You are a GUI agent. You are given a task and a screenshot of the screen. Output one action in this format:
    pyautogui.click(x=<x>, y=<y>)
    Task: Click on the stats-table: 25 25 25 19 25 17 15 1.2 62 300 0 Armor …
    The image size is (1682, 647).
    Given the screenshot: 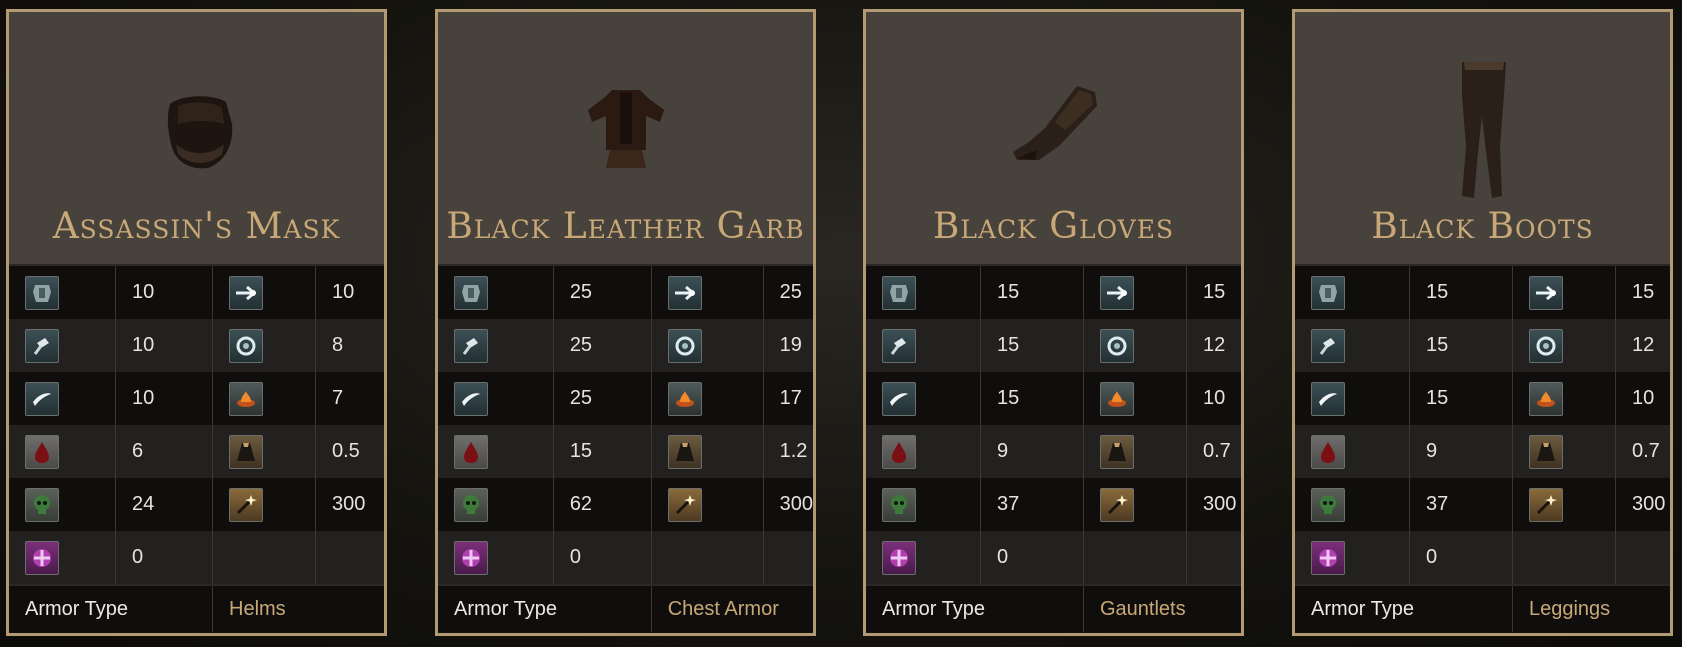 What is the action you would take?
    pyautogui.click(x=625, y=449)
    